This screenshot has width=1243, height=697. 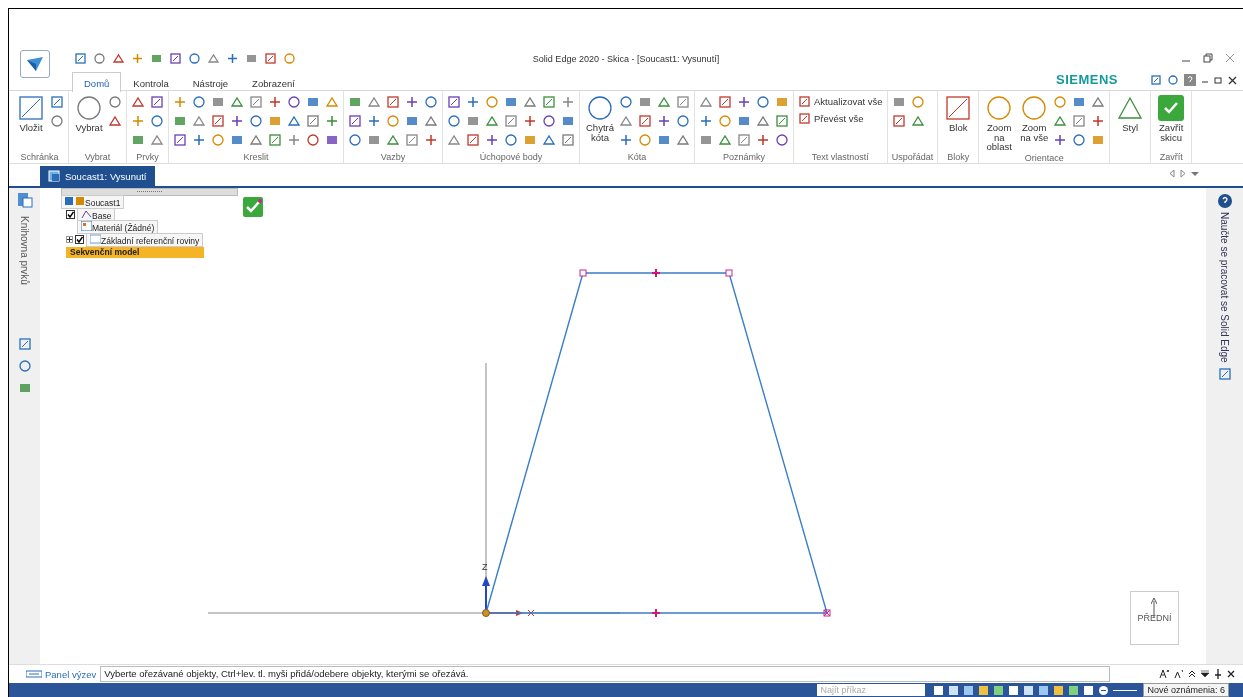 What do you see at coordinates (145, 239) in the screenshot?
I see `tree-item: Základní referenční roviny` at bounding box center [145, 239].